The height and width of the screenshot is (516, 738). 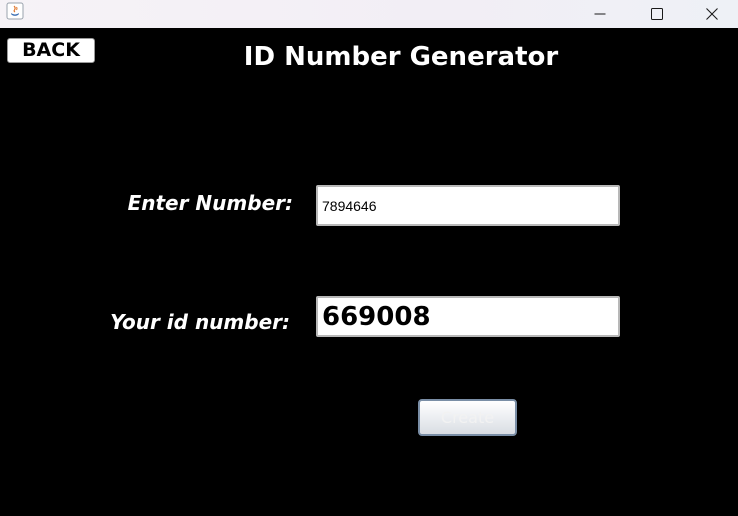 What do you see at coordinates (200, 322) in the screenshot?
I see `id-number-label: Your id number:` at bounding box center [200, 322].